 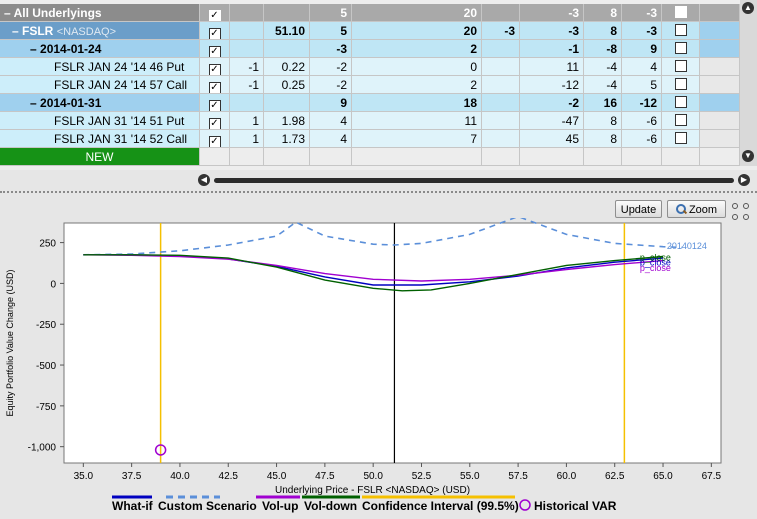 What do you see at coordinates (247, 85) in the screenshot?
I see `value-cell-2: -1` at bounding box center [247, 85].